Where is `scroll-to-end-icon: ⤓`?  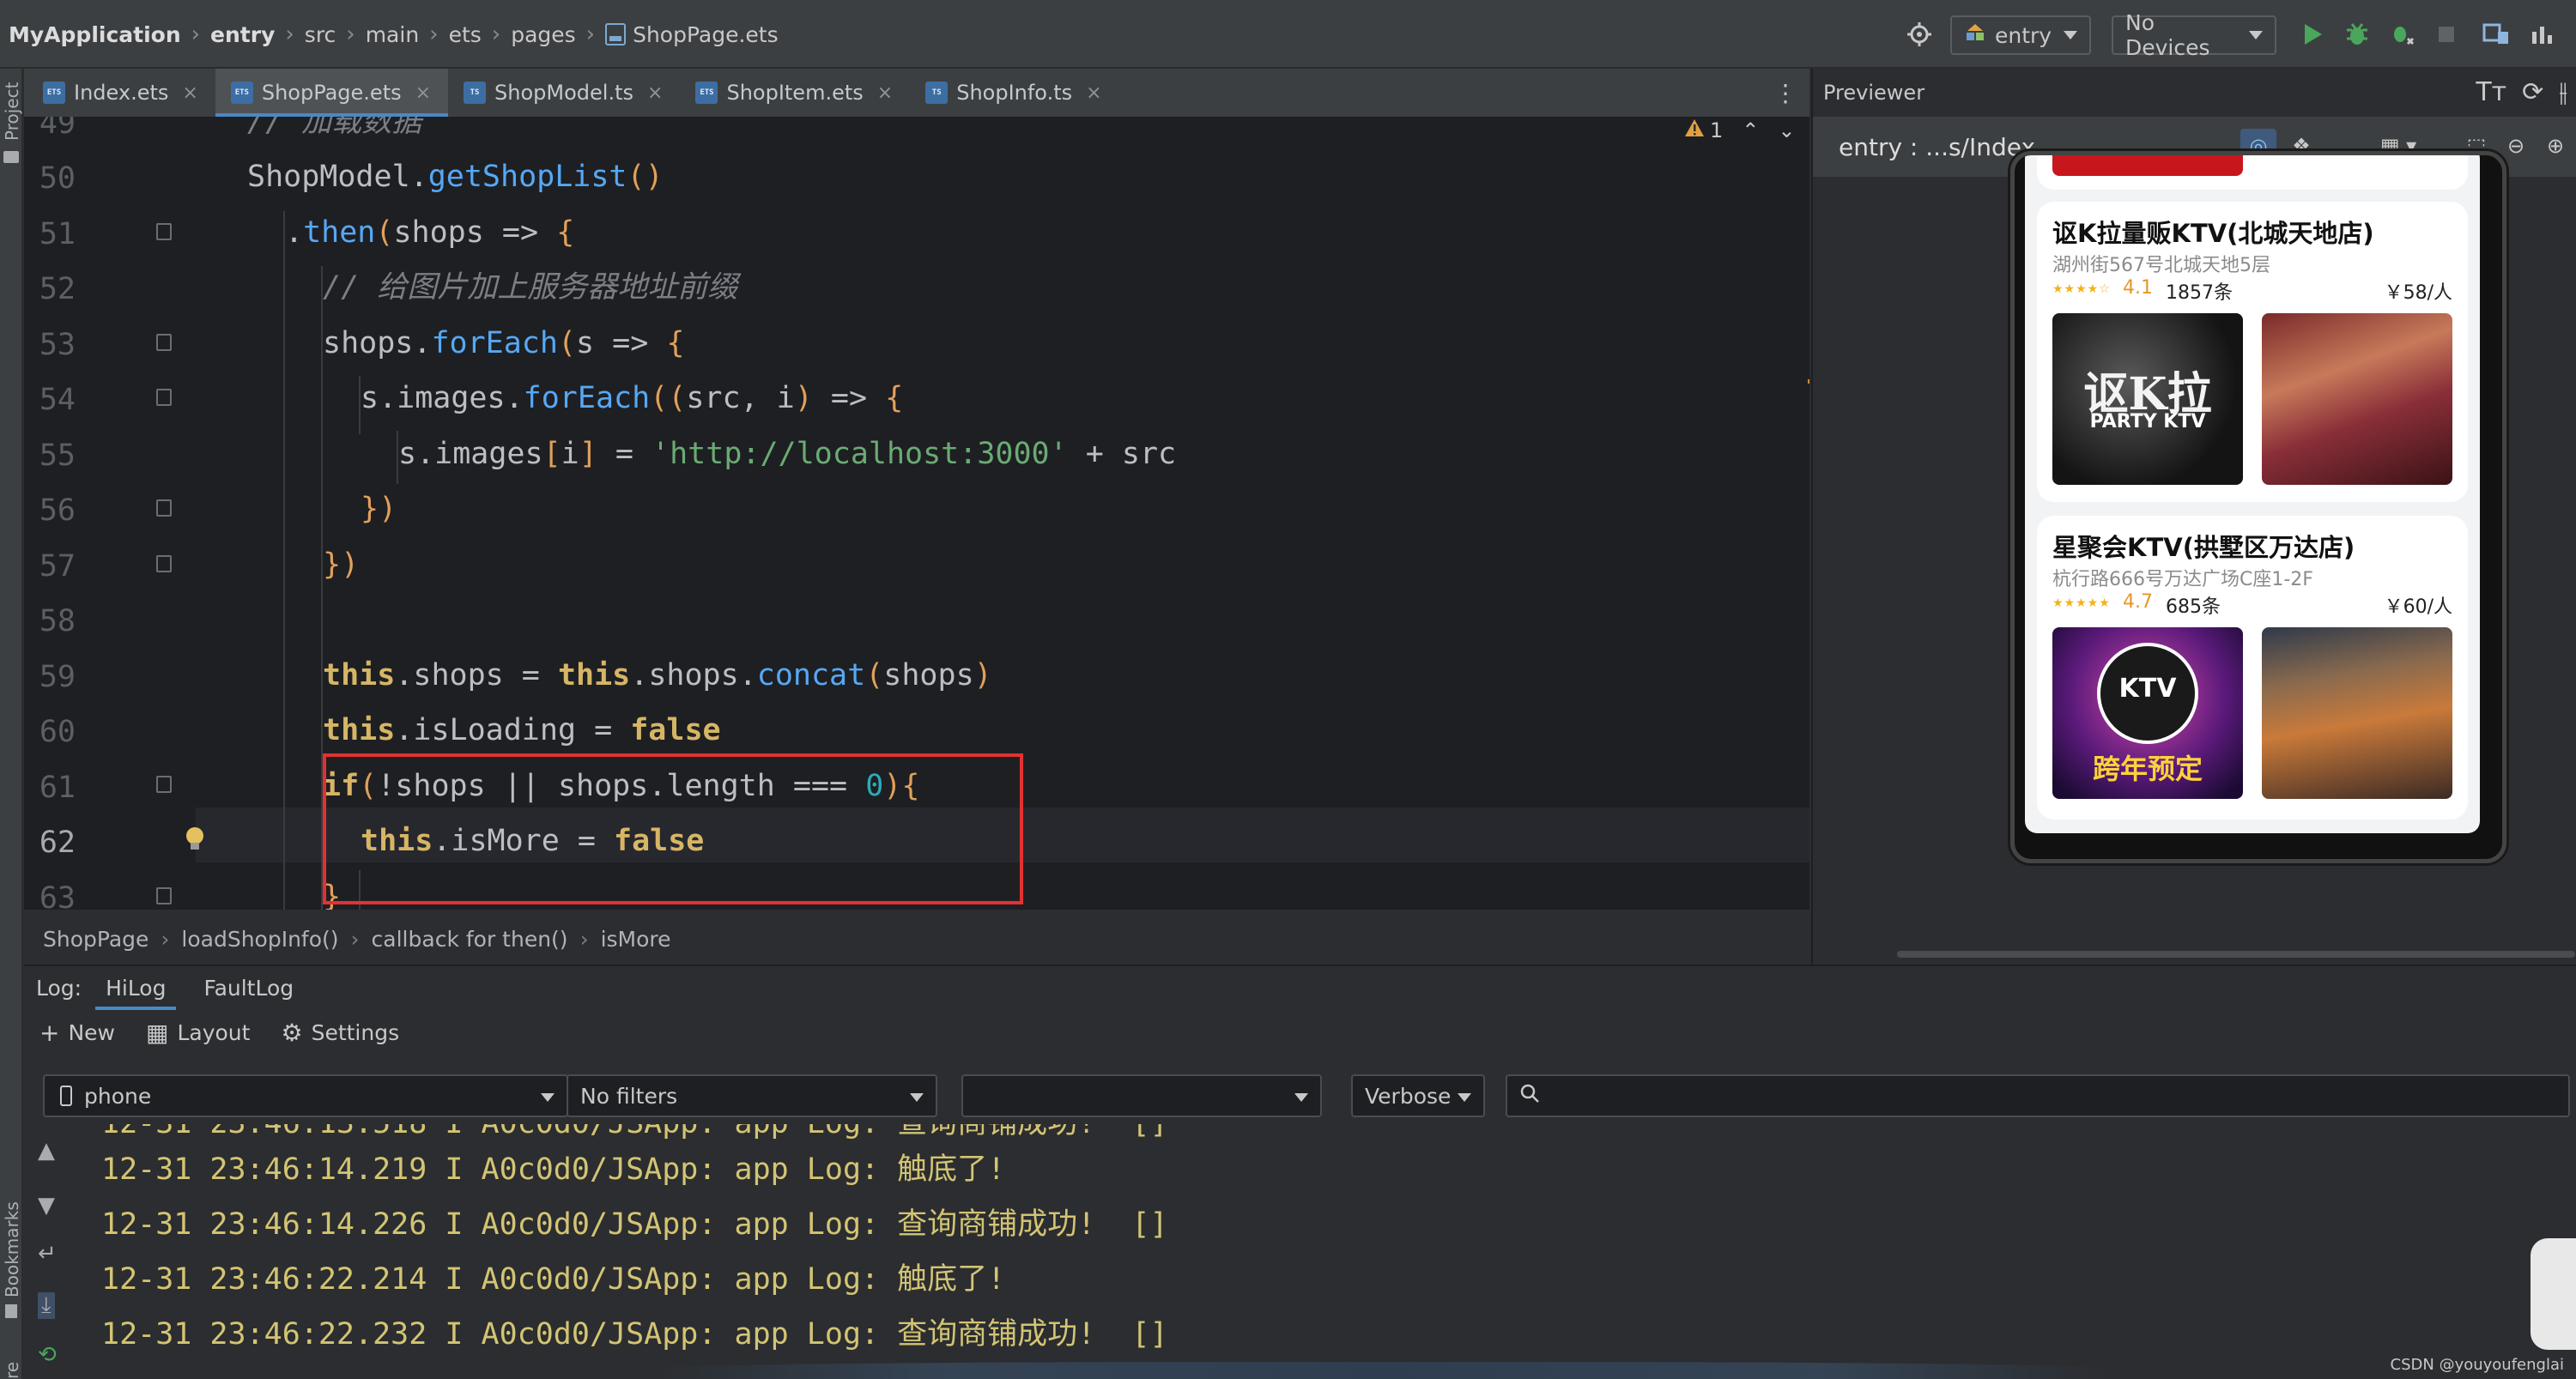 scroll-to-end-icon: ⤓ is located at coordinates (46, 1306).